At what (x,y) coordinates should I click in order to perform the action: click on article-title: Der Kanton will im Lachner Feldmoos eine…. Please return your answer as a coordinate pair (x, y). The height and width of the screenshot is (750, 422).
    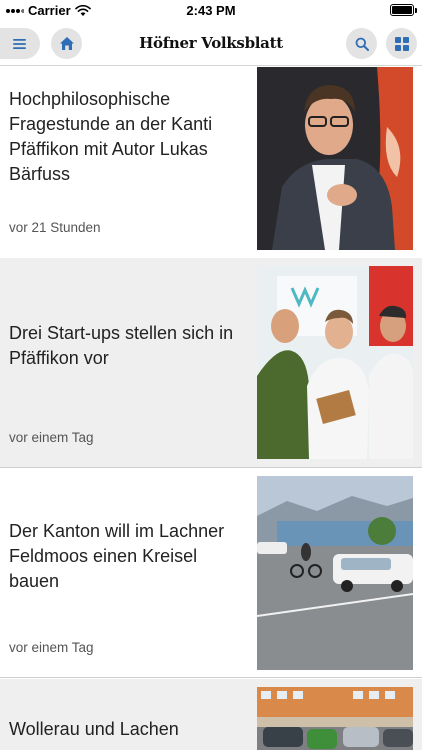
    Looking at the image, I should click on (126, 556).